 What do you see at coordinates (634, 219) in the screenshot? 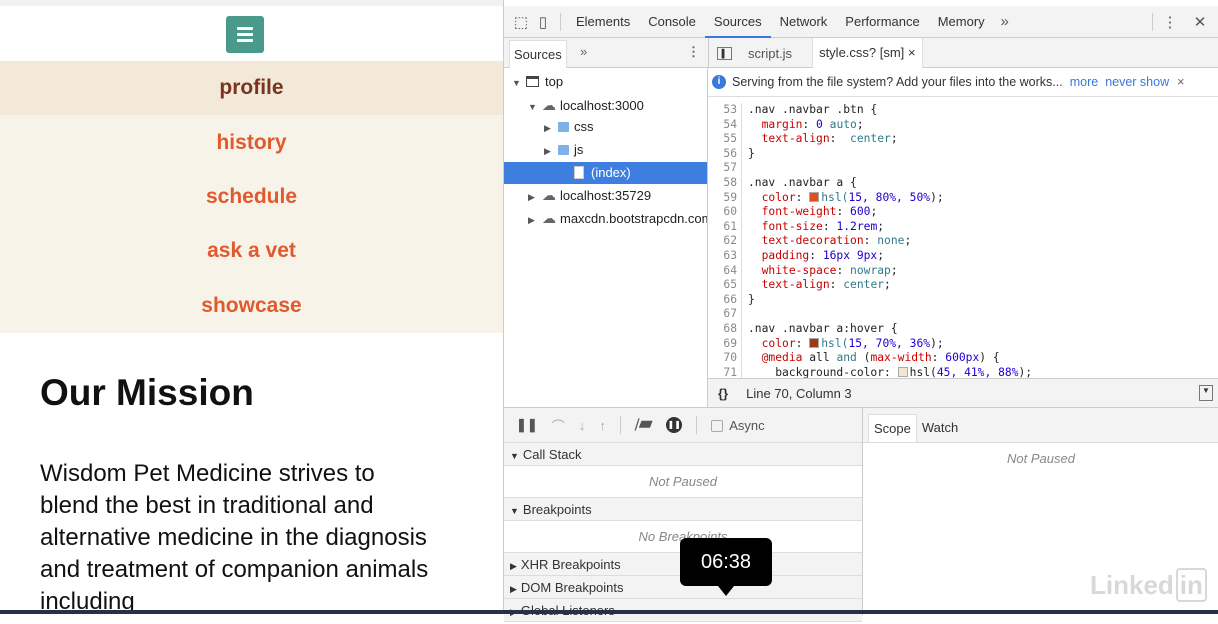
I see `tree-item-label: maxcdn.bootstrapcdn.com` at bounding box center [634, 219].